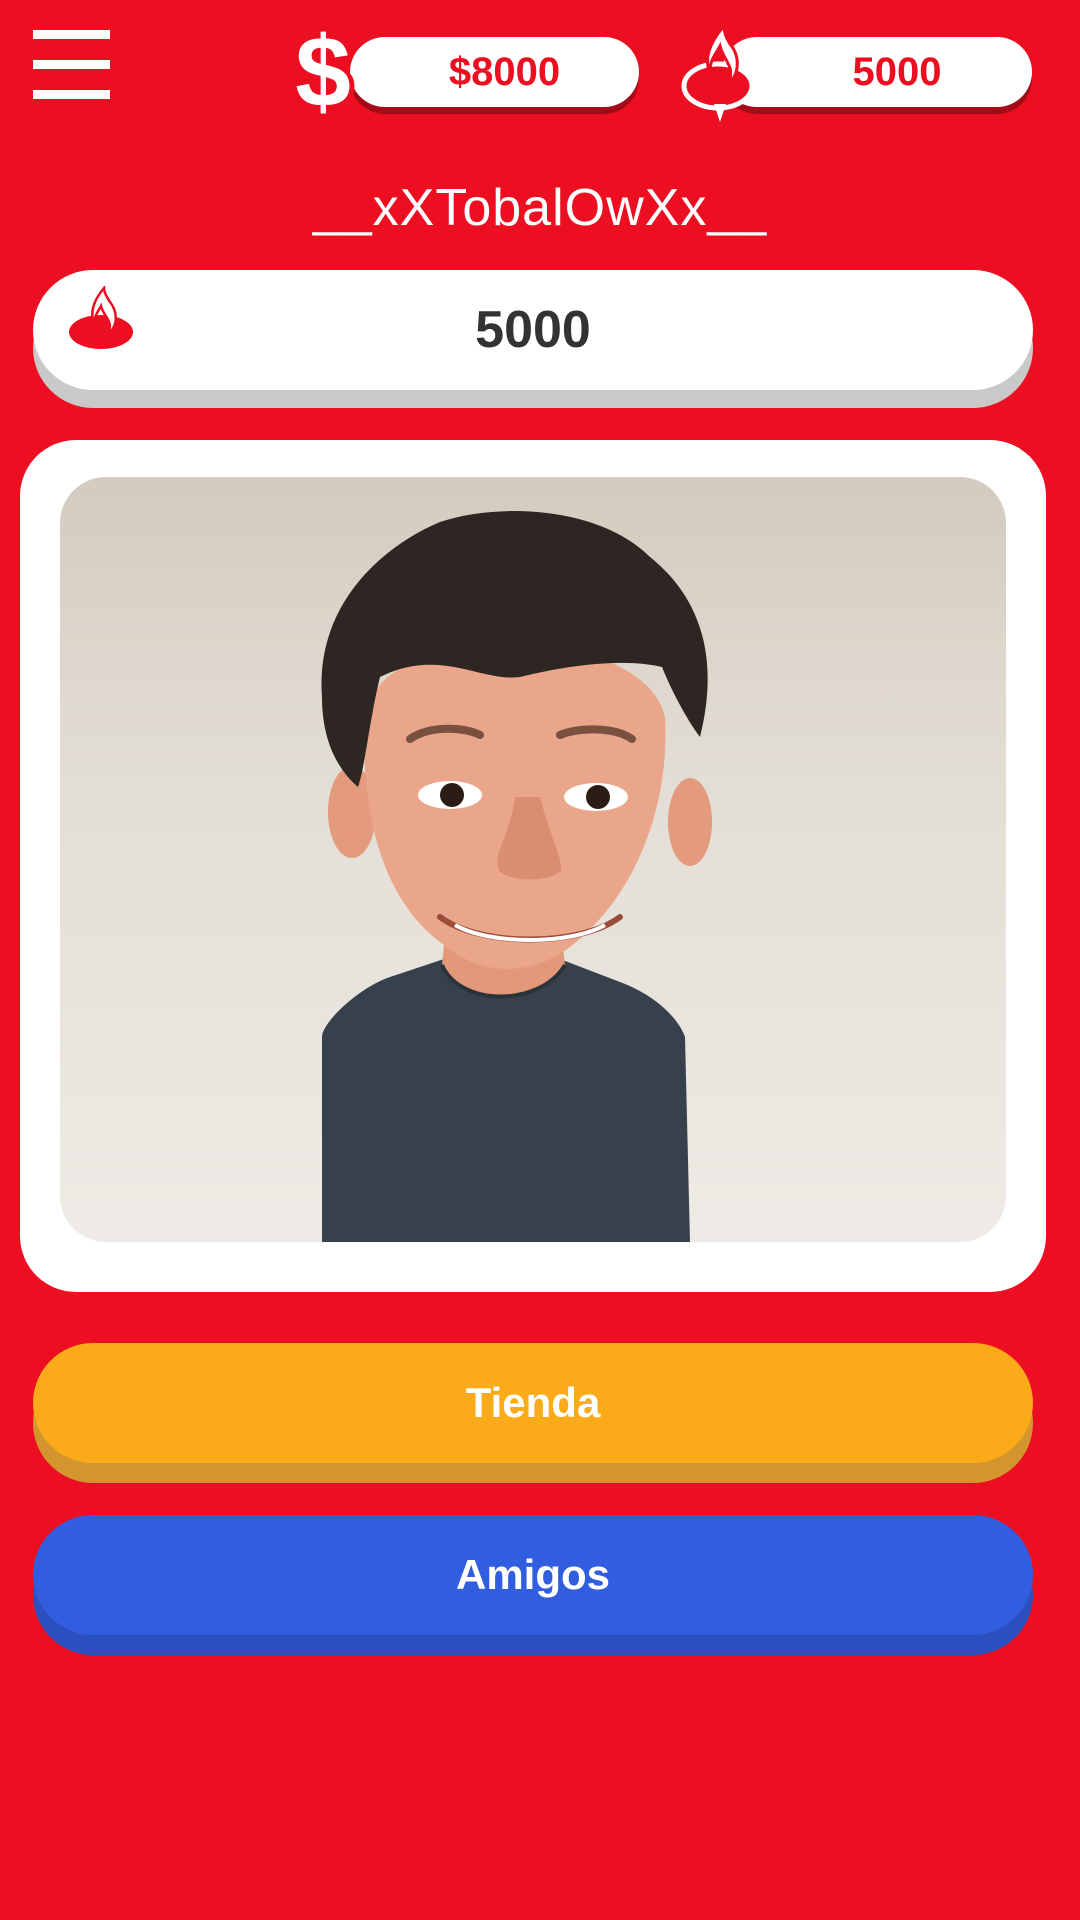 This screenshot has width=1080, height=1920. What do you see at coordinates (540, 208) in the screenshot?
I see `username: __xXTobalOwXx__` at bounding box center [540, 208].